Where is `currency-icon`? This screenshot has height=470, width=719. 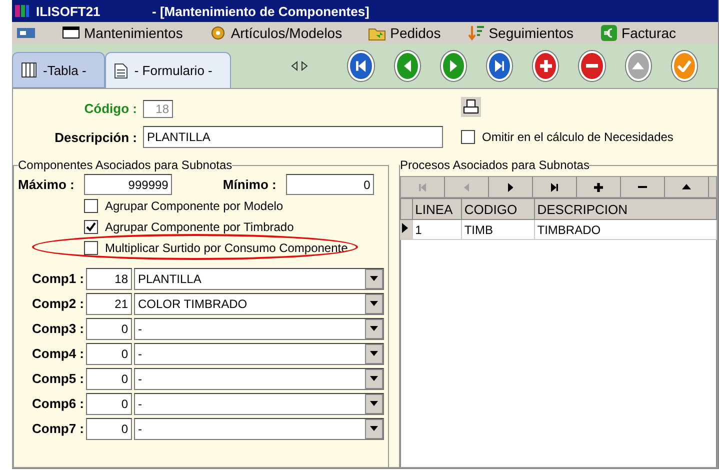 currency-icon is located at coordinates (609, 33).